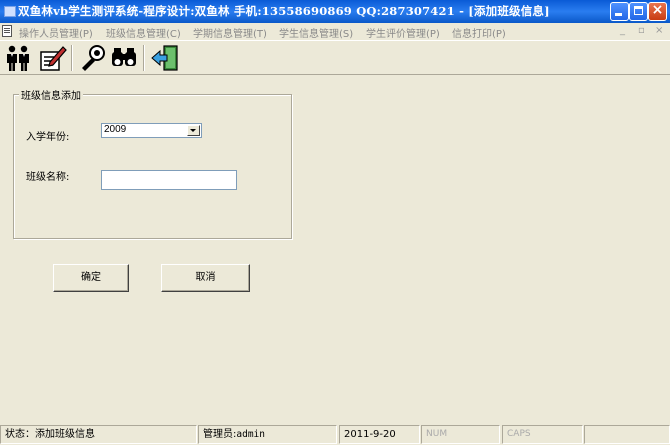 The height and width of the screenshot is (445, 670). I want to click on class-edit-toolbar-button, so click(53, 58).